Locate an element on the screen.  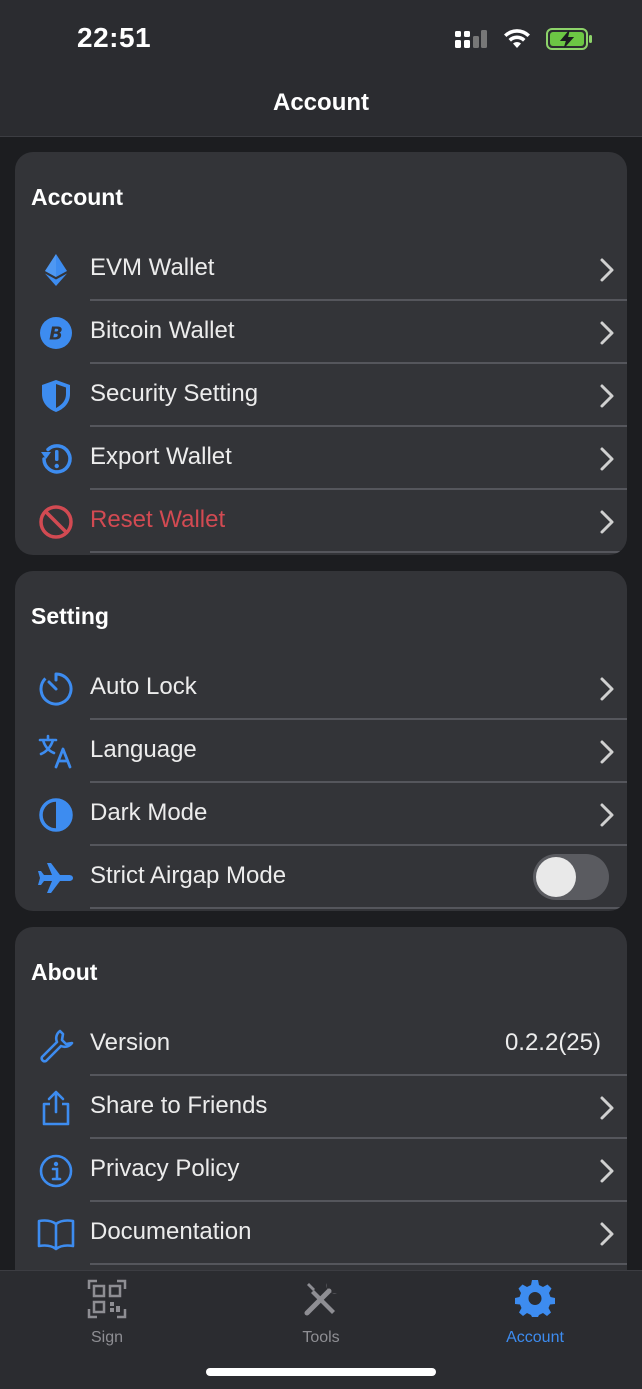
security-setting-row: Security Setting is located at coordinates (321, 395).